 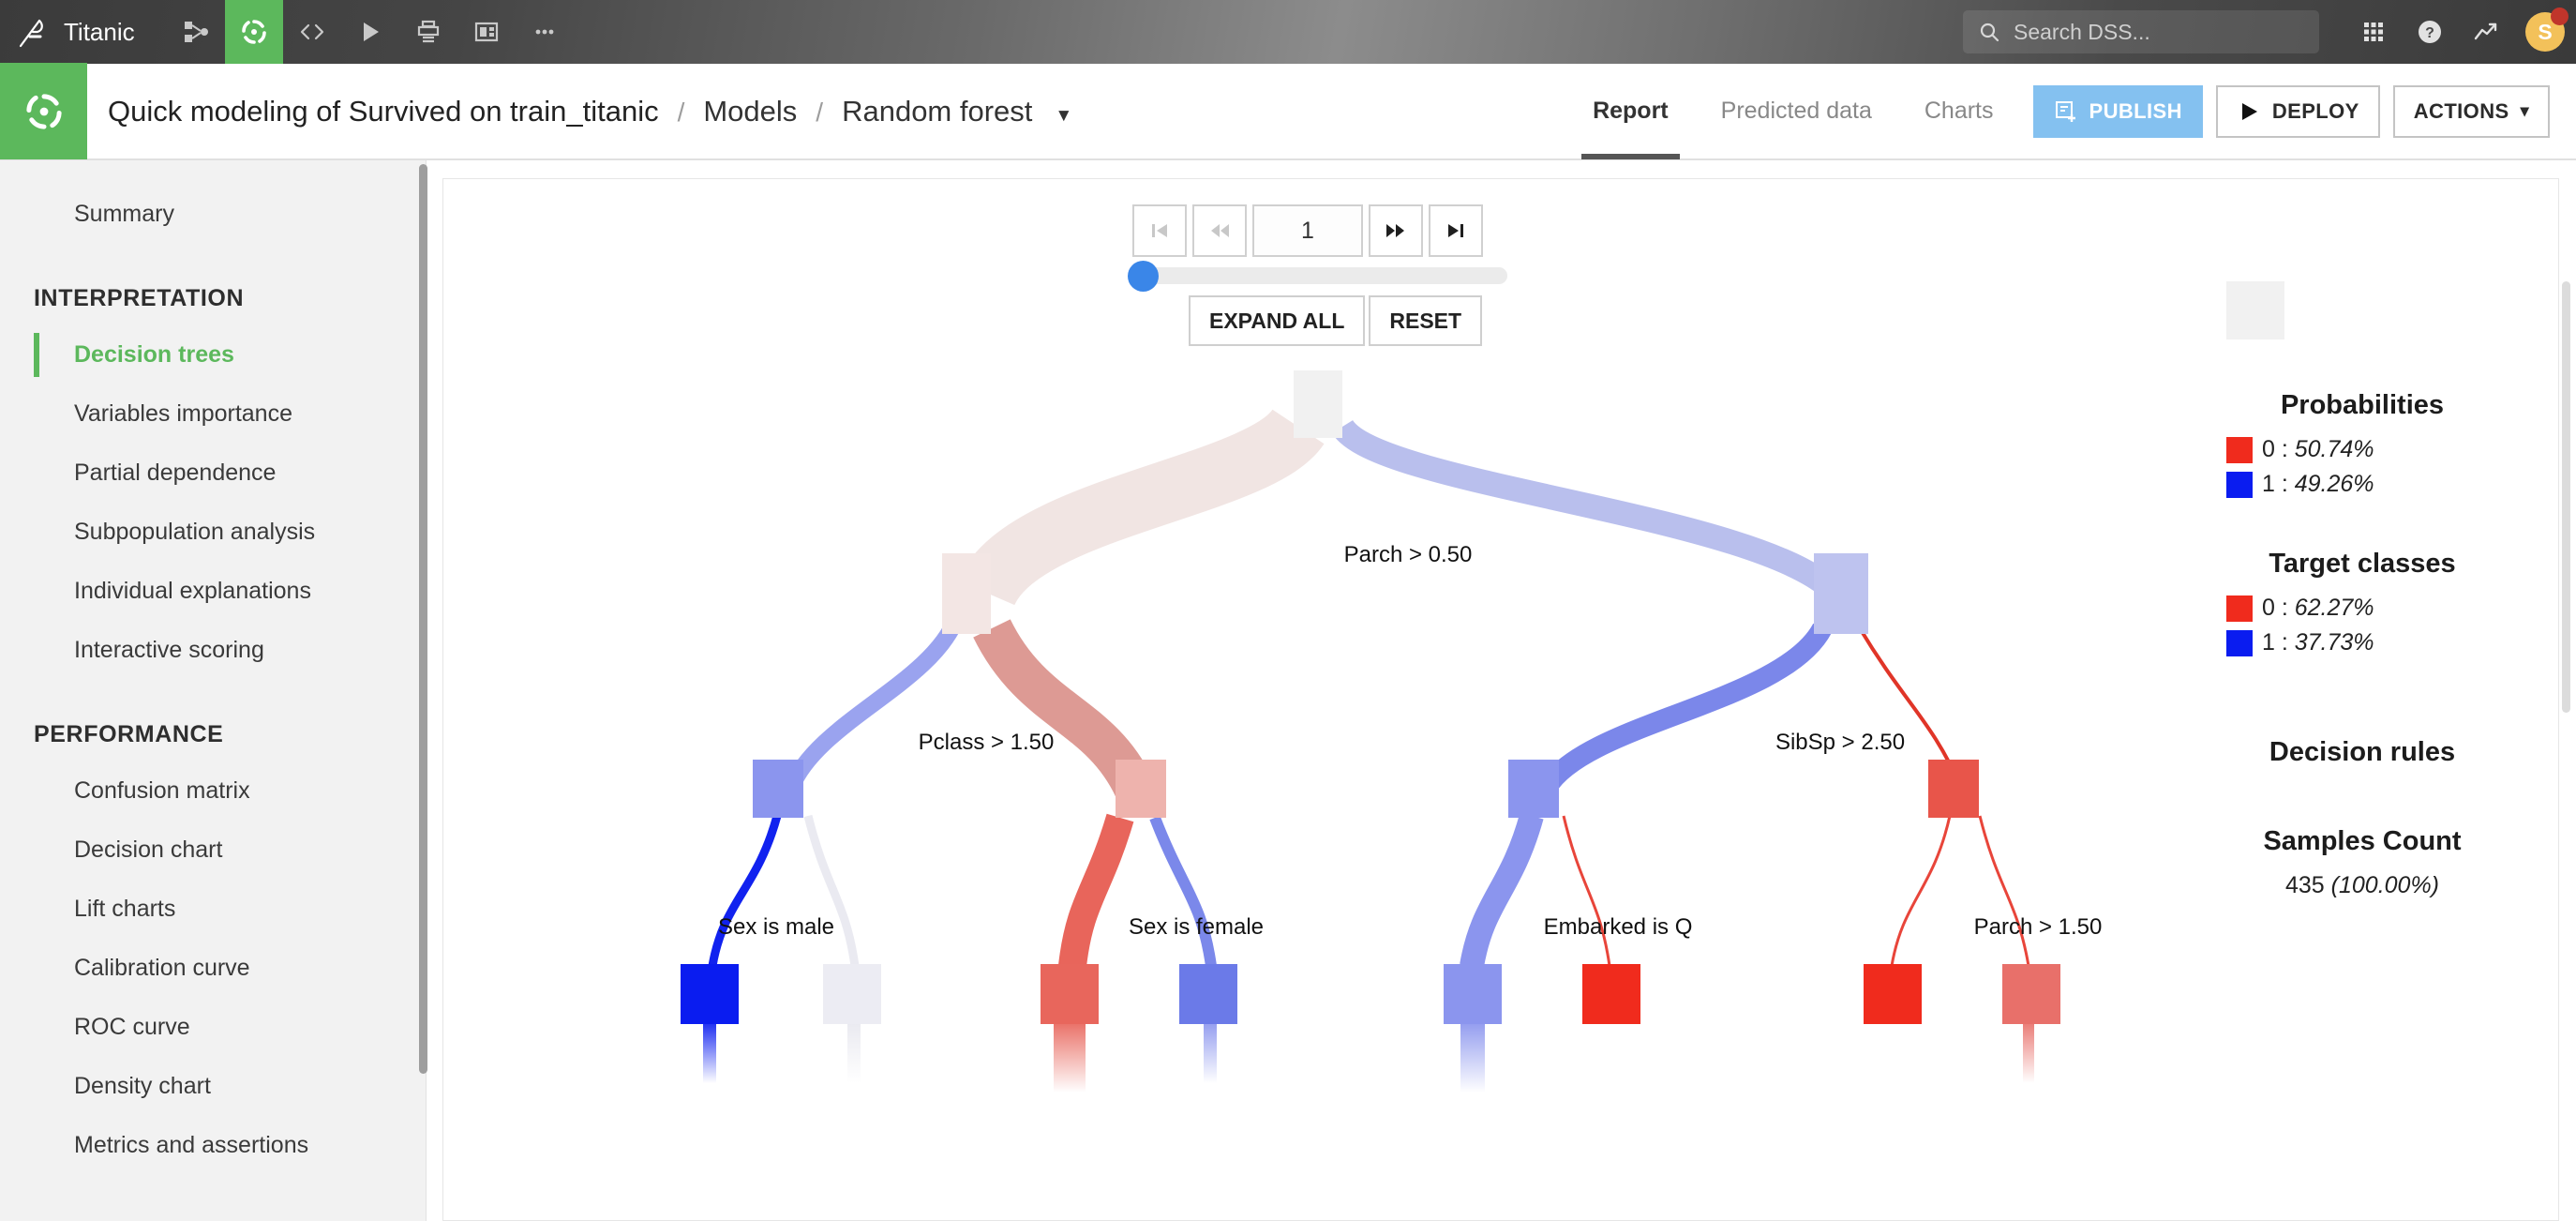 What do you see at coordinates (2566, 497) in the screenshot?
I see `content-scrollbar` at bounding box center [2566, 497].